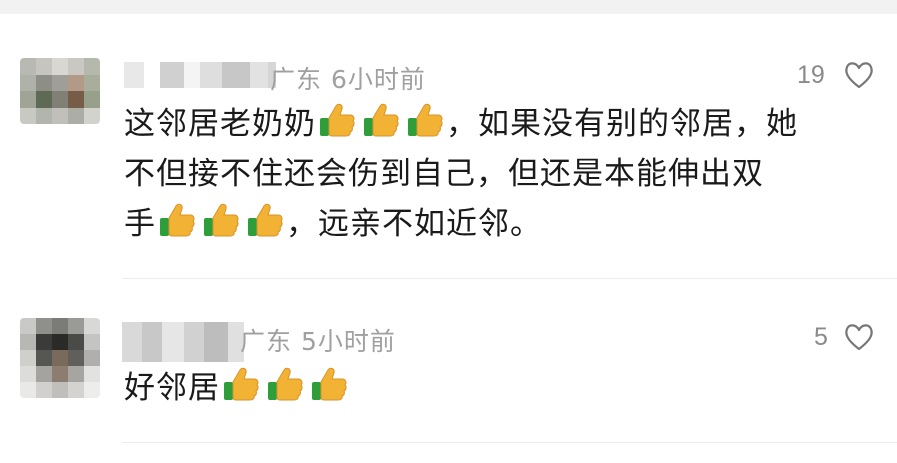 The image size is (897, 463). What do you see at coordinates (622, 124) in the screenshot?
I see `comment-text: ，如果没有别的邻居，她` at bounding box center [622, 124].